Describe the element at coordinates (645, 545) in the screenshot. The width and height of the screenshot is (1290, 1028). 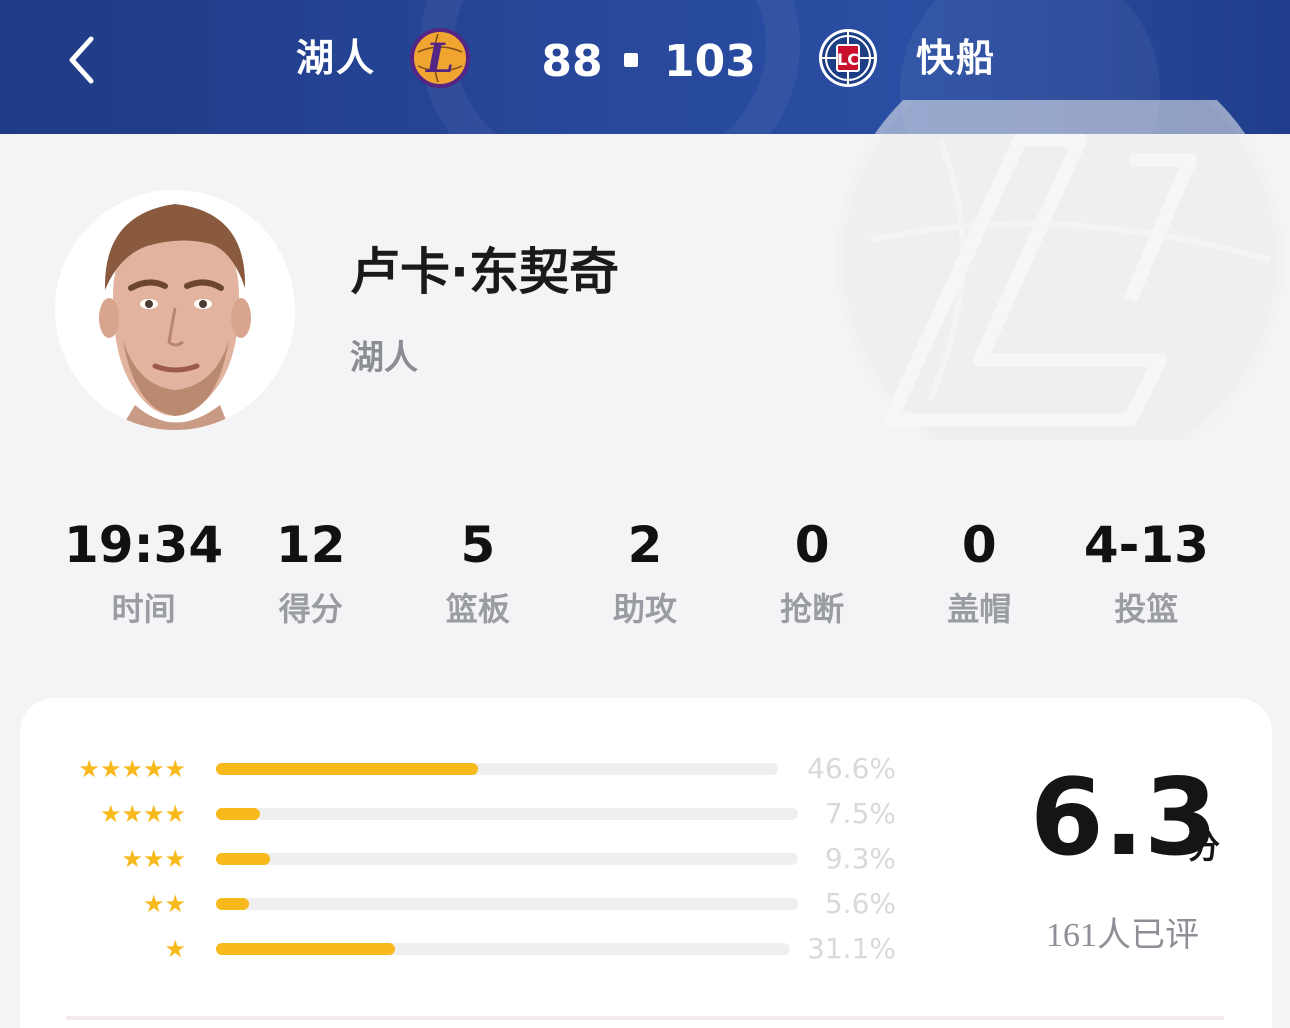
I see `stat-value: 2` at that location.